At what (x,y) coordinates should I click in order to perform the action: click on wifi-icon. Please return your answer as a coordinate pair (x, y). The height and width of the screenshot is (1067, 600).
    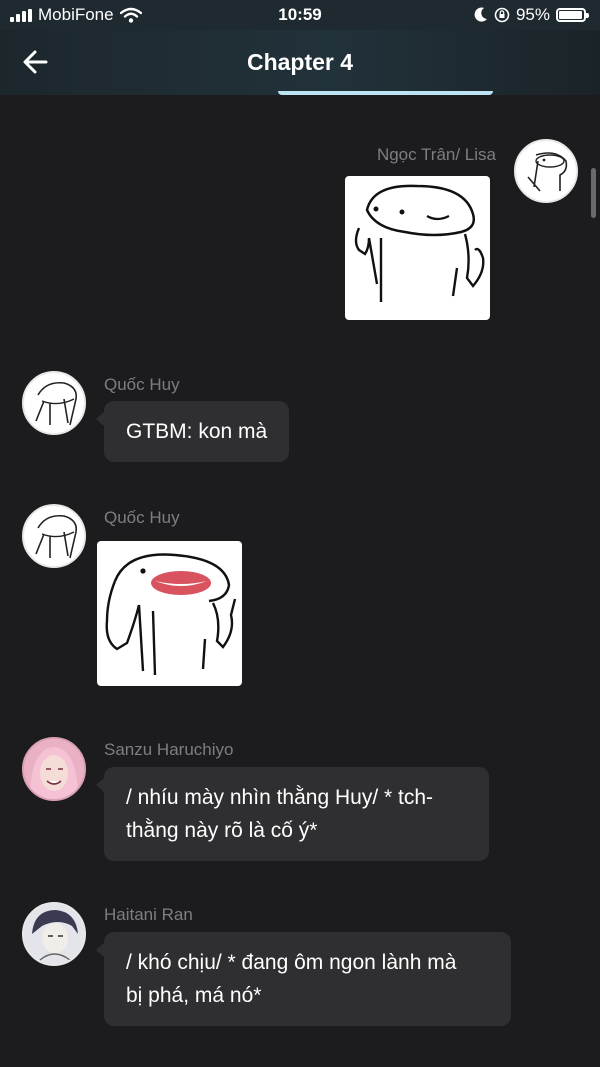
    Looking at the image, I should click on (130, 15).